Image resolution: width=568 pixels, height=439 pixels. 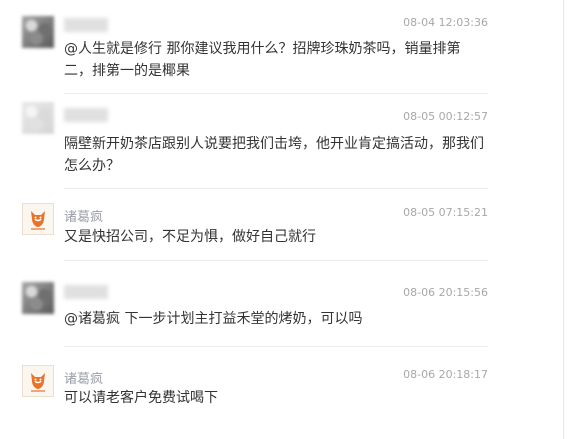 What do you see at coordinates (445, 22) in the screenshot?
I see `comment-timestamp: 08-04 12:03:36` at bounding box center [445, 22].